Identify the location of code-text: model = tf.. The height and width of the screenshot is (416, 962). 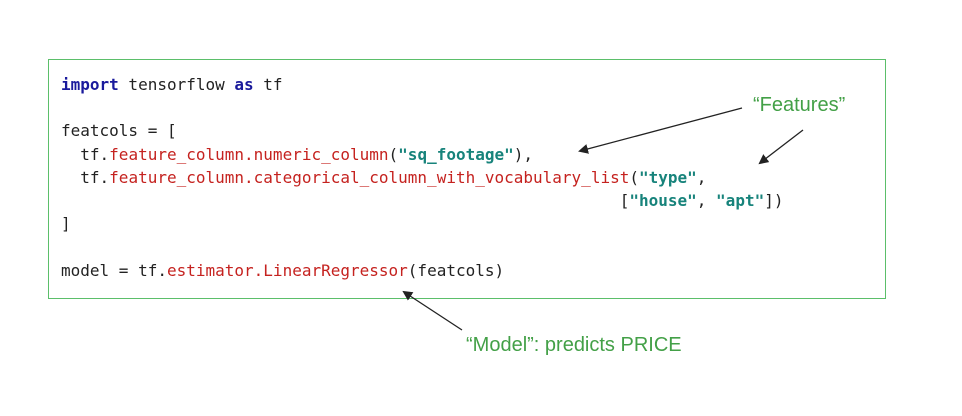
(114, 270).